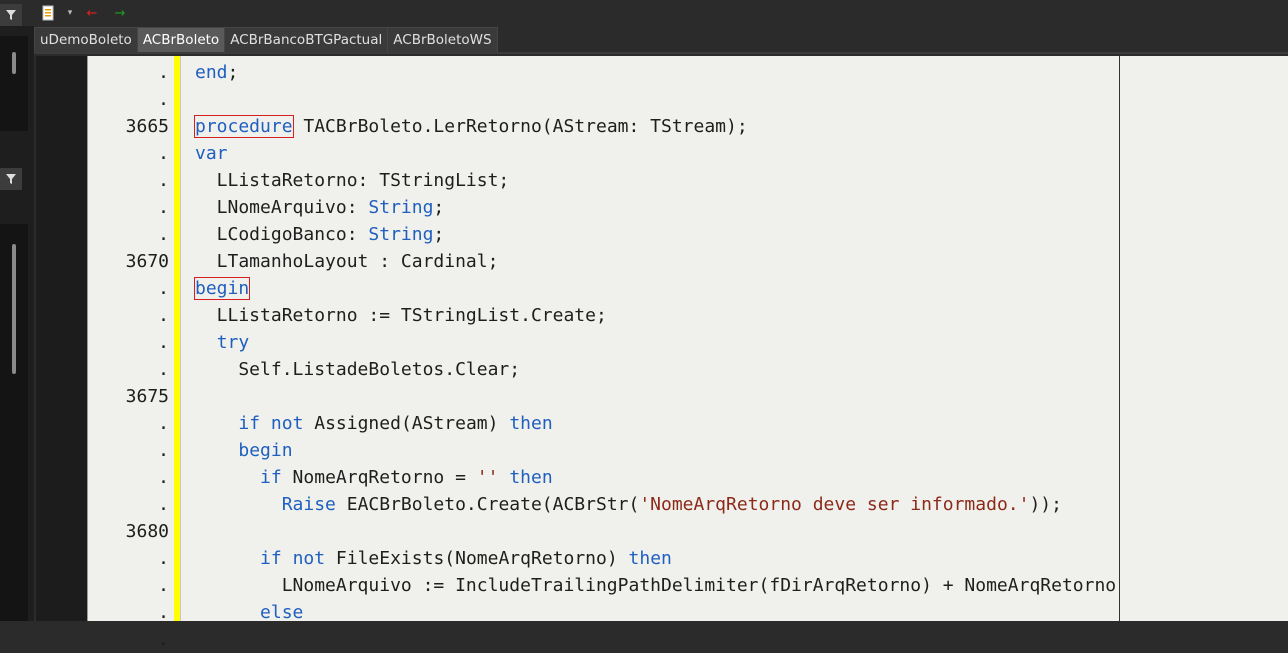 This screenshot has width=1288, height=653. Describe the element at coordinates (147, 126) in the screenshot. I see `line-number: 3665` at that location.